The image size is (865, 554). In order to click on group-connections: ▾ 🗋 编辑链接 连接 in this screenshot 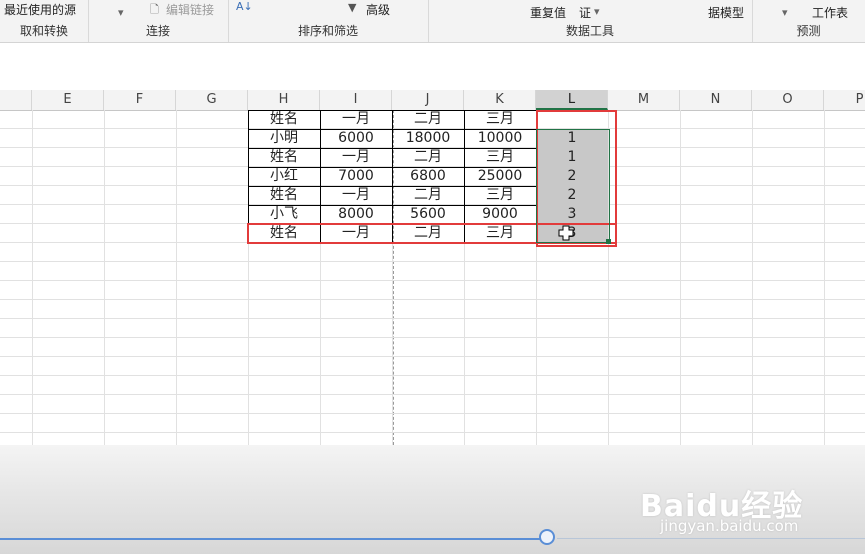, I will do `click(158, 21)`.